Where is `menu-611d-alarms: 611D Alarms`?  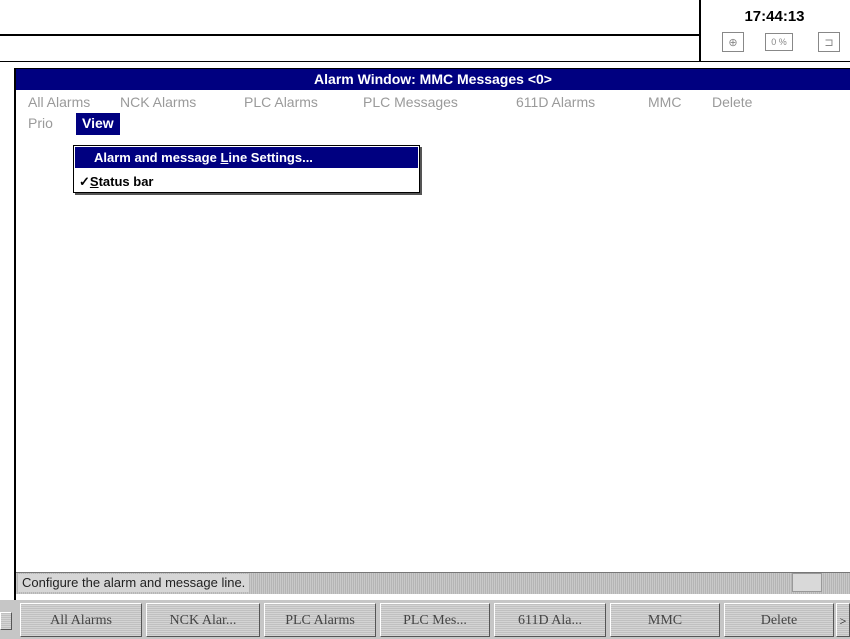 menu-611d-alarms: 611D Alarms is located at coordinates (555, 102).